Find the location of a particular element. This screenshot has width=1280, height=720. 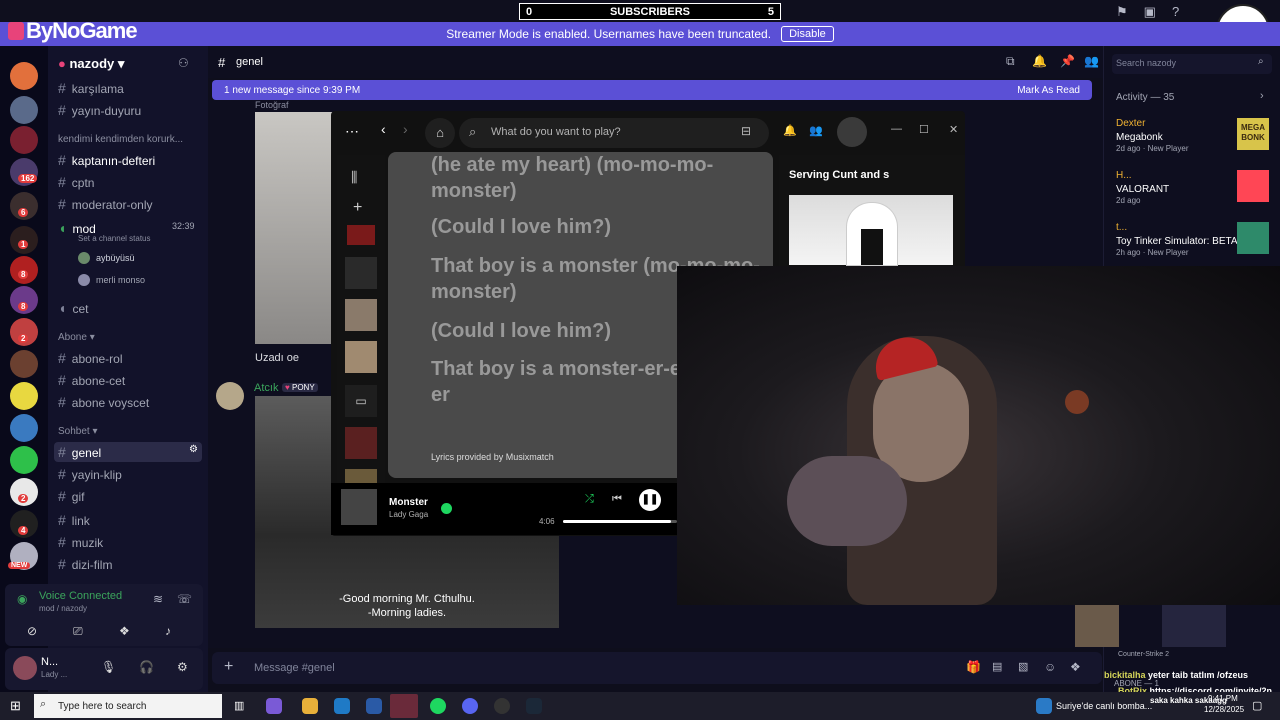

headphones-icon: 🎧 is located at coordinates (146, 667).